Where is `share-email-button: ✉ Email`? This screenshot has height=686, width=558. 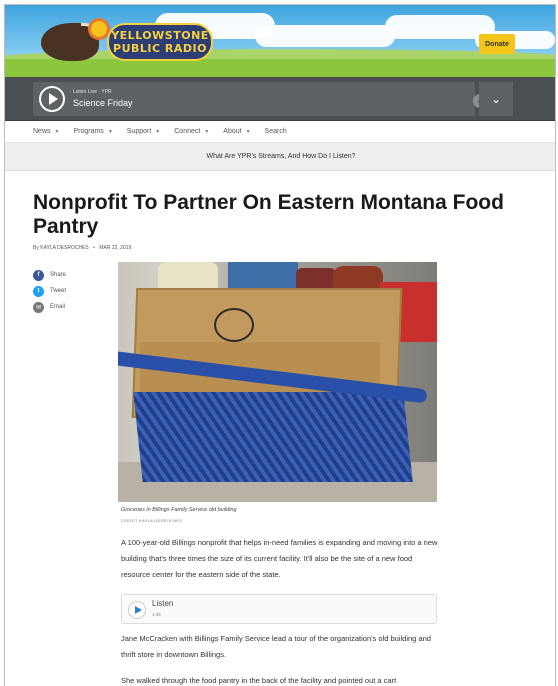 share-email-button: ✉ Email is located at coordinates (49, 307).